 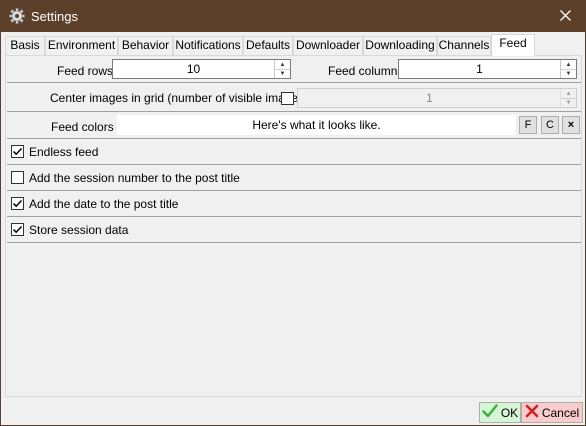 What do you see at coordinates (201, 69) in the screenshot?
I see `feed-rows-stepper: 10 ▲ ▼` at bounding box center [201, 69].